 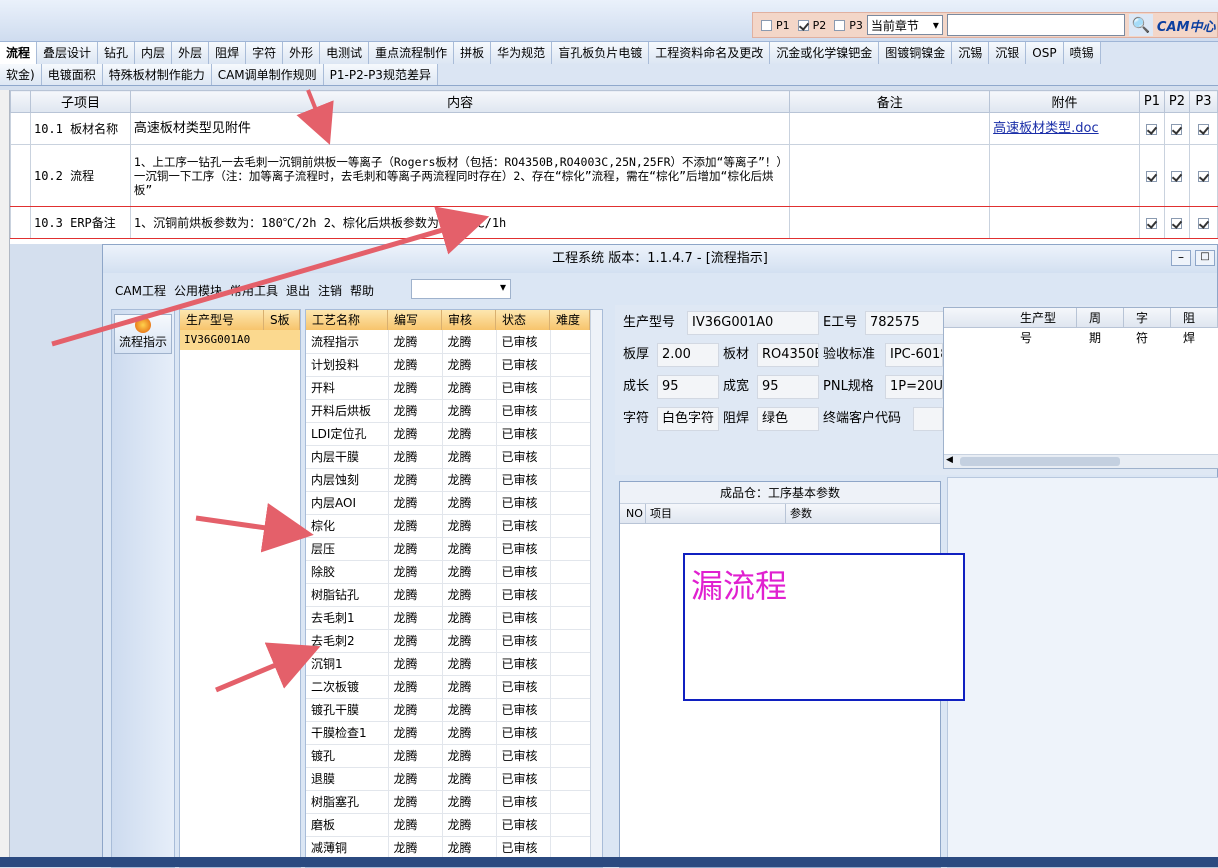 What do you see at coordinates (315, 117) in the screenshot?
I see `arrow-top` at bounding box center [315, 117].